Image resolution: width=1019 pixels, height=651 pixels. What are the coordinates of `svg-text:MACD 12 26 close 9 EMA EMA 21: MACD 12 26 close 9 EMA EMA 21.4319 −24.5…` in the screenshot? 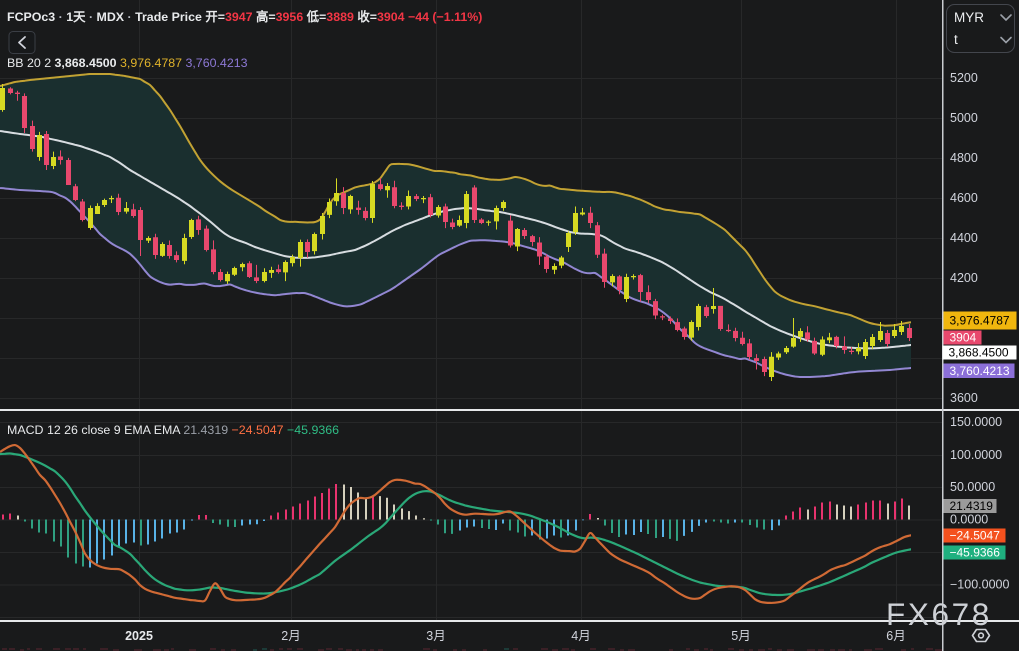 It's located at (173, 430).